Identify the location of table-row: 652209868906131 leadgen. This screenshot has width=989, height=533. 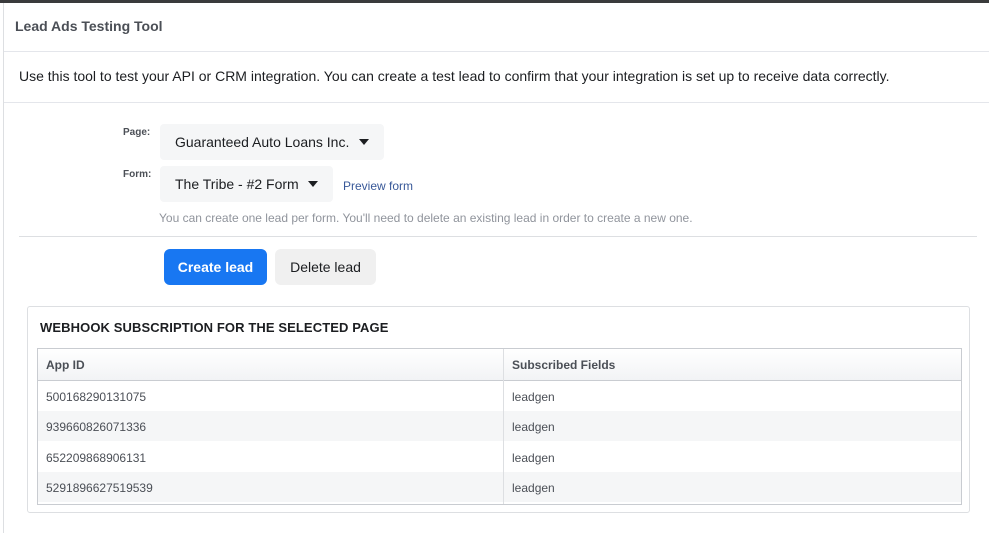
(499, 457).